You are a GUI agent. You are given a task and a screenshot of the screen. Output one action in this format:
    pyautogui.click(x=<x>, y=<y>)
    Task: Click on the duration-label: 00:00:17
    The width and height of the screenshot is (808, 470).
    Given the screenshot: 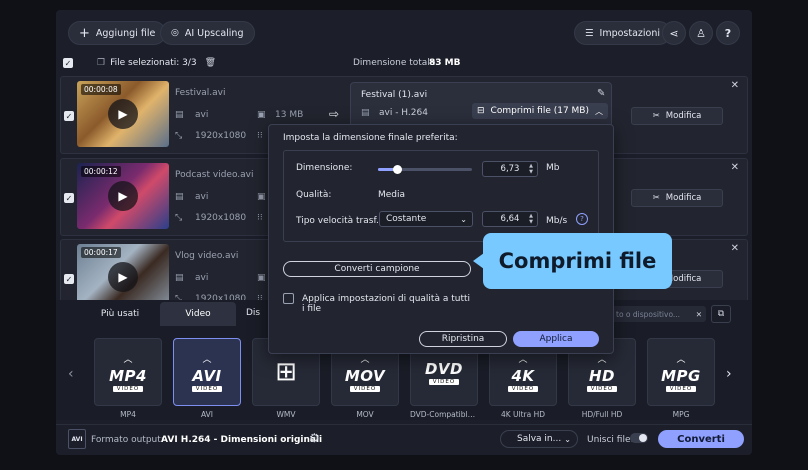 What is the action you would take?
    pyautogui.click(x=101, y=252)
    